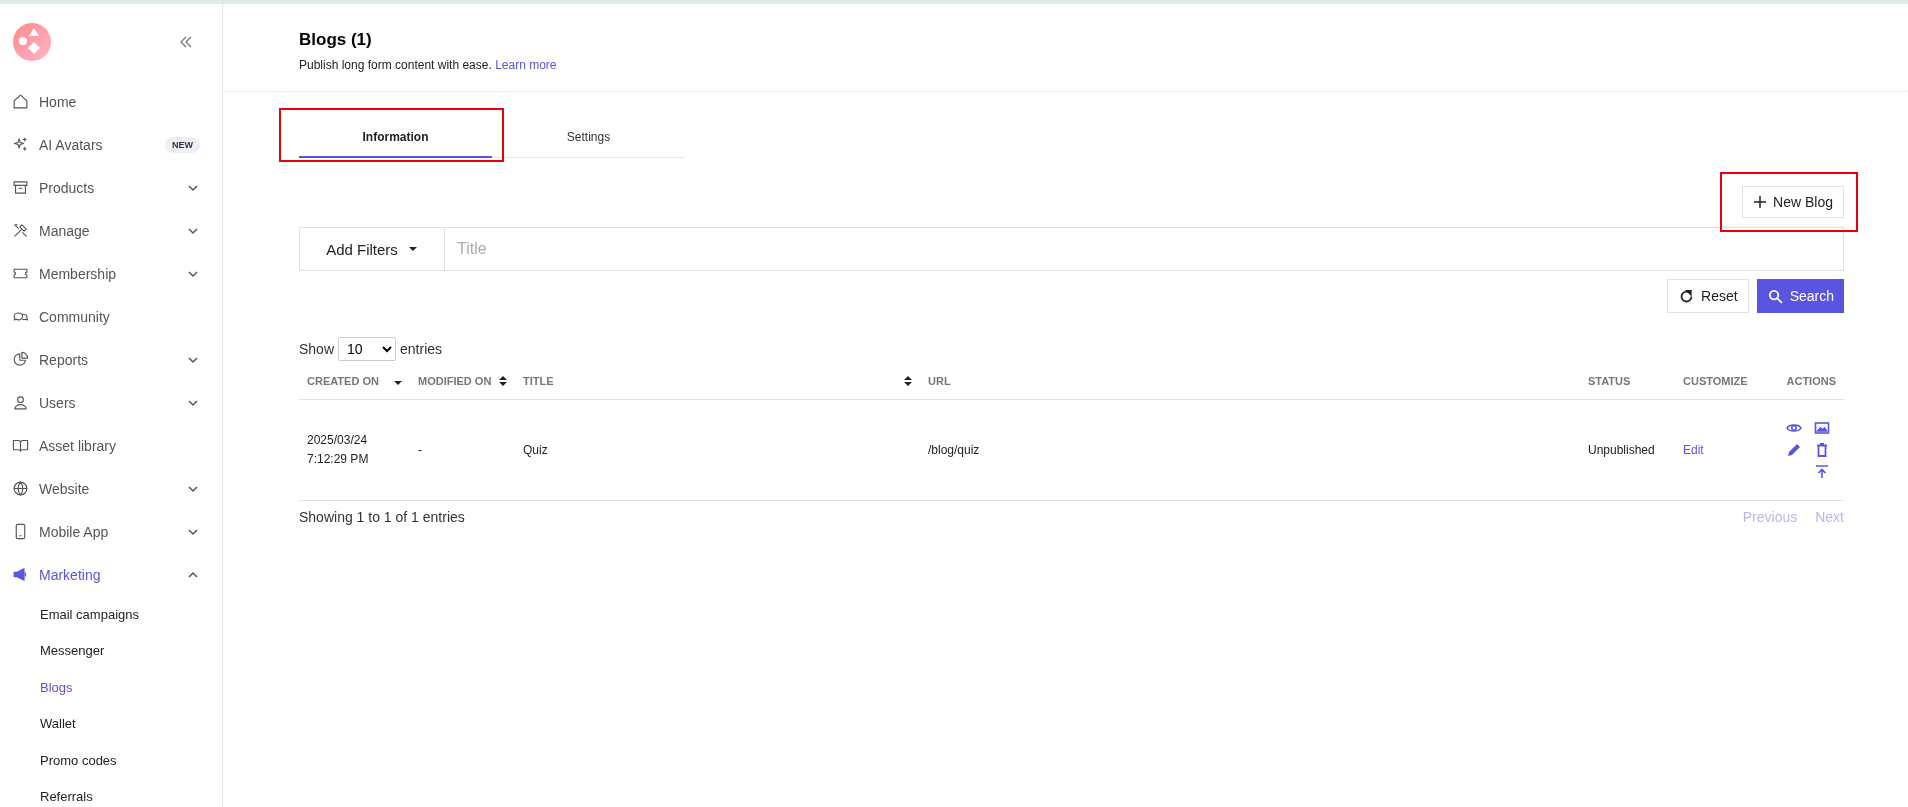 The width and height of the screenshot is (1908, 807). Describe the element at coordinates (1775, 296) in the screenshot. I see `search-icon` at that location.